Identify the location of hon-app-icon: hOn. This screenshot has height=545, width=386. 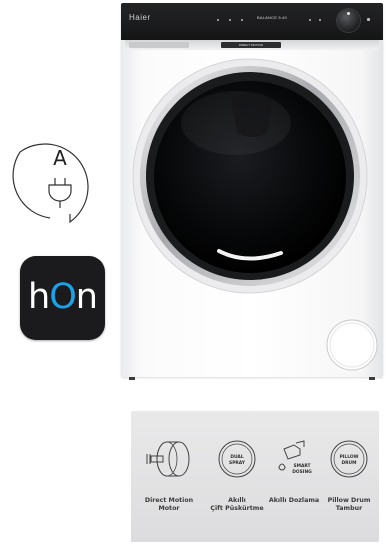
(62, 298).